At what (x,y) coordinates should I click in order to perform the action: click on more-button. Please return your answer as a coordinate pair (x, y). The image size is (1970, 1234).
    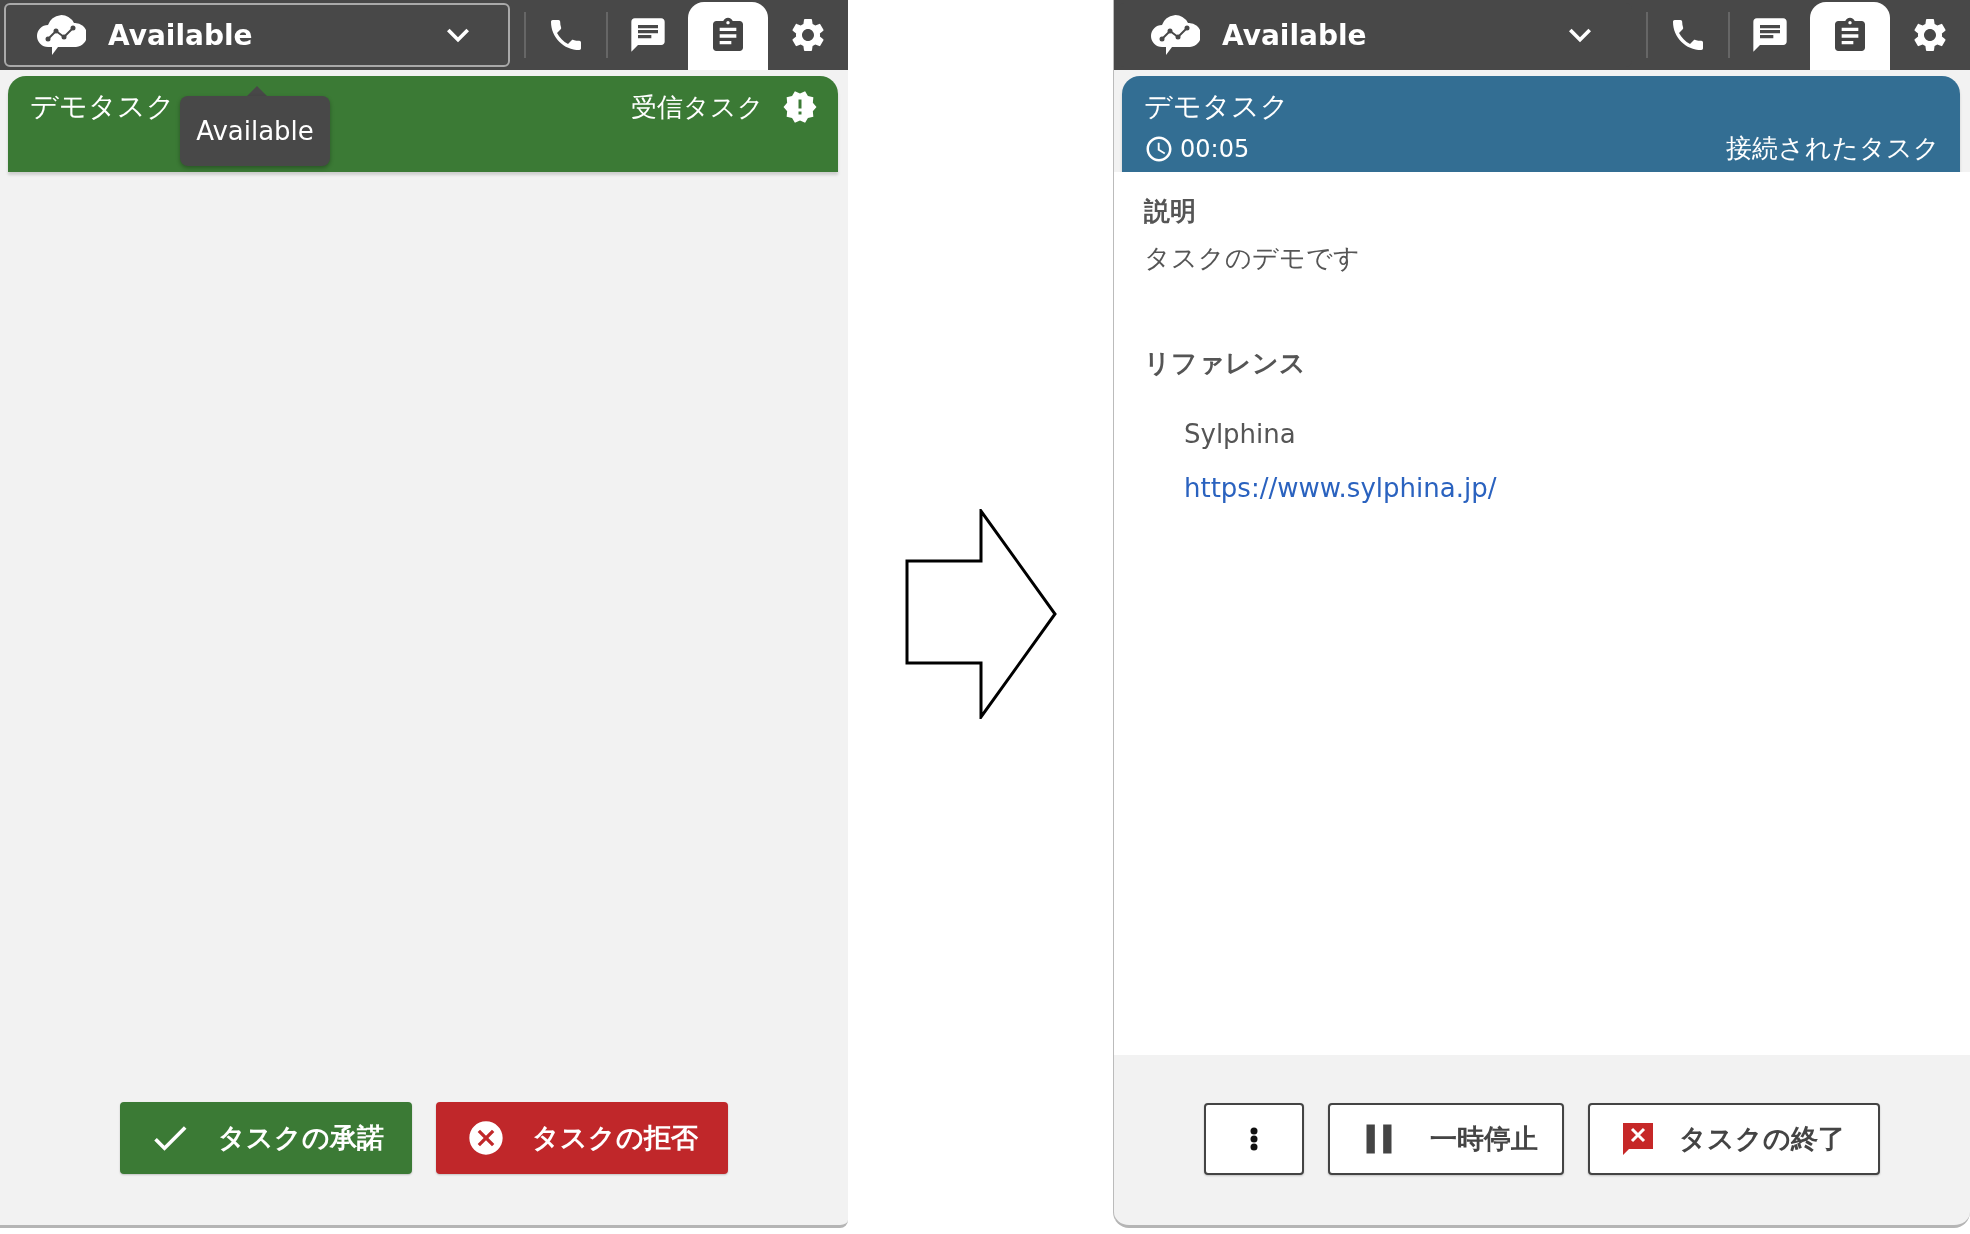
    Looking at the image, I should click on (1254, 1139).